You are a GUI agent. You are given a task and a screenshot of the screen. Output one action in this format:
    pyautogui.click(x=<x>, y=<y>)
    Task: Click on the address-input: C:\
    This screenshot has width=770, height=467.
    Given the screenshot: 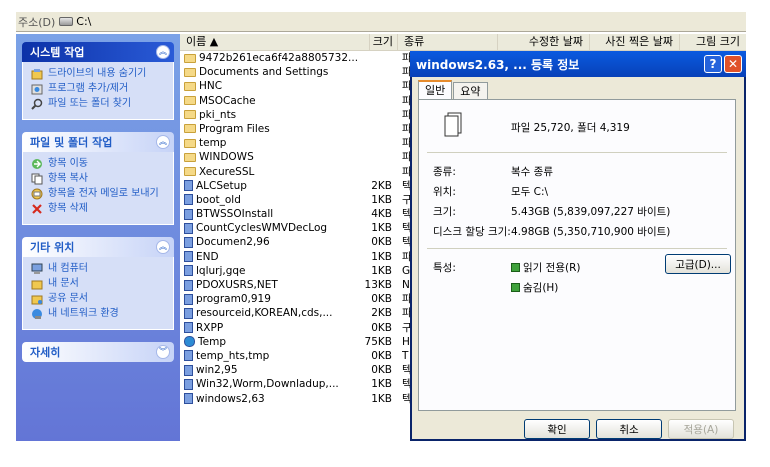 What is the action you would take?
    pyautogui.click(x=75, y=21)
    